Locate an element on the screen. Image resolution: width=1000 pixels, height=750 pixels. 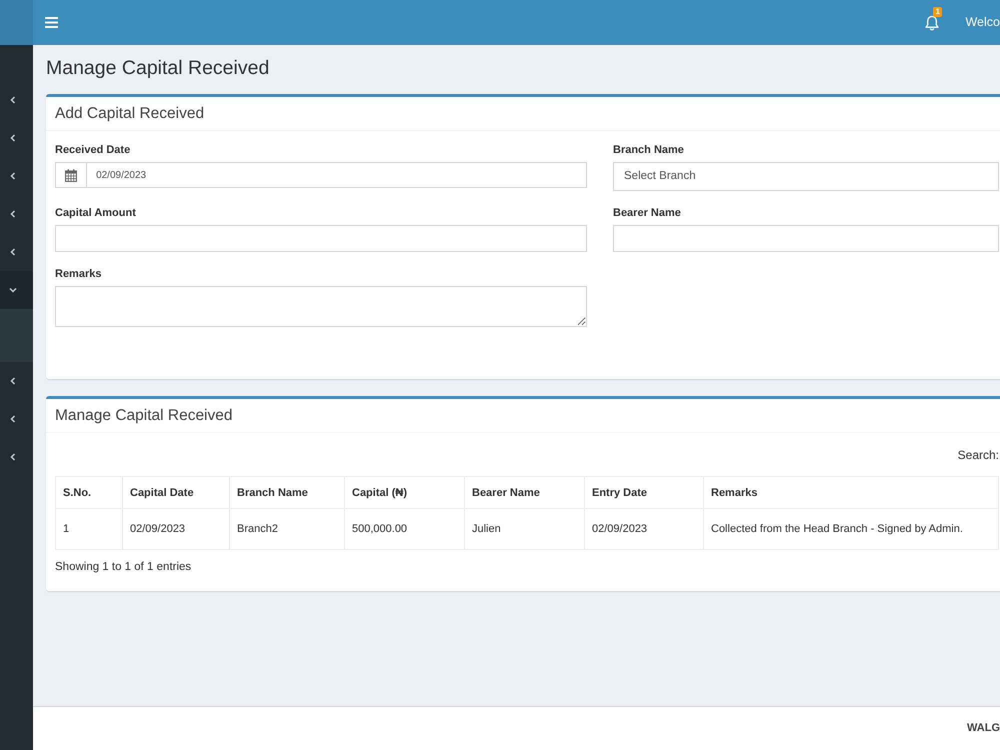
column-header: Bearer Name is located at coordinates (524, 492).